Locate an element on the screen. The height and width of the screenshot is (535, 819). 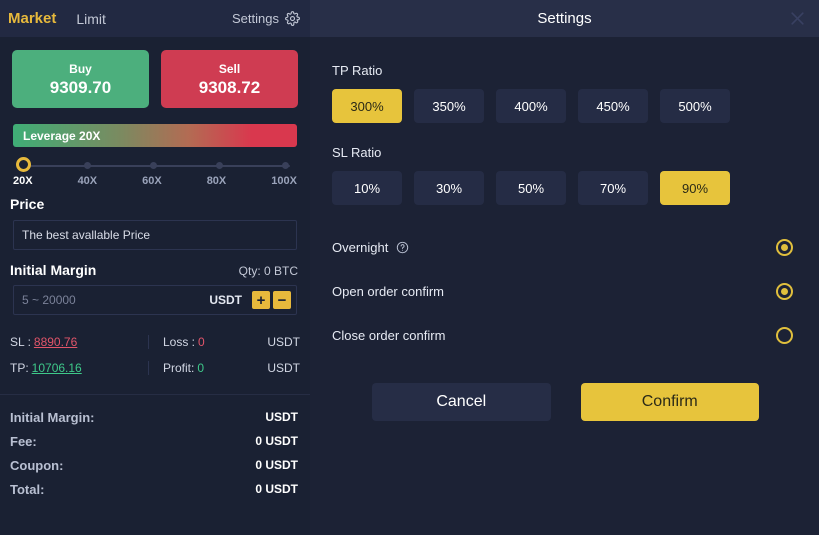
buy-price: 9309.70 is located at coordinates (80, 87).